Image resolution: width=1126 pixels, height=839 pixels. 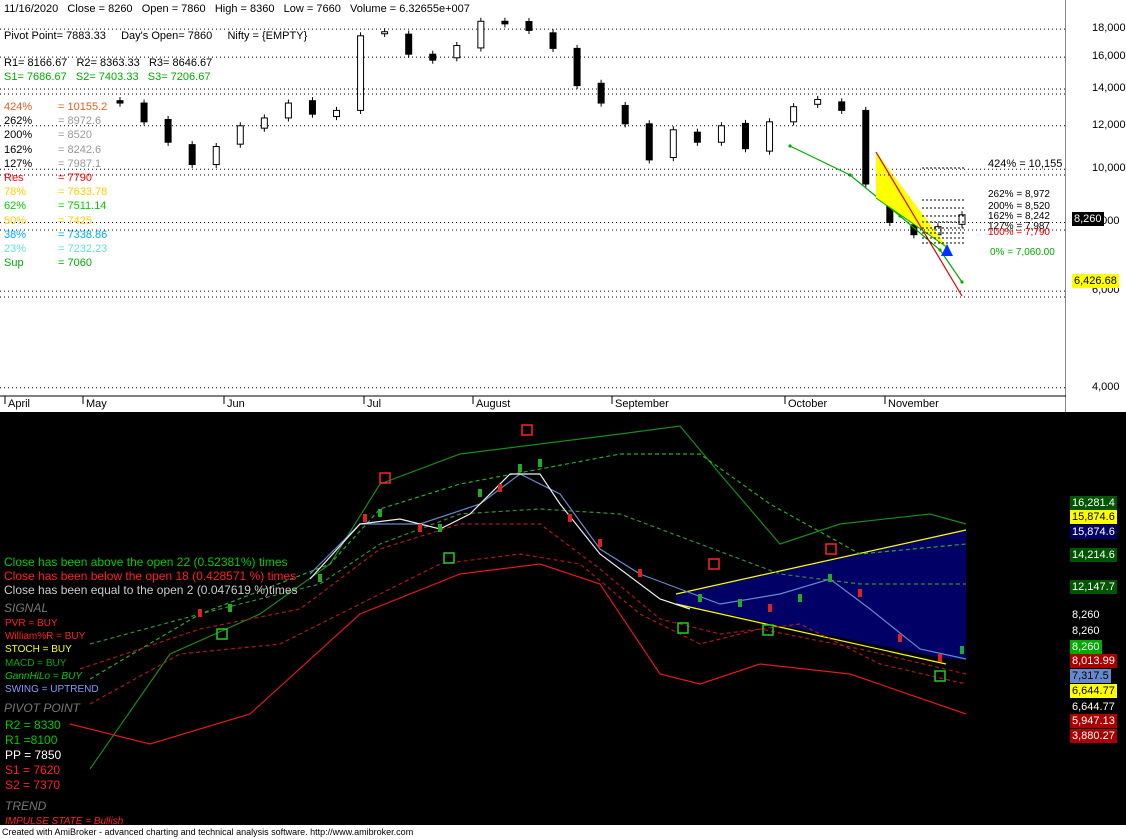 What do you see at coordinates (36, 63) in the screenshot?
I see `header-r1: R1= 8166.67` at bounding box center [36, 63].